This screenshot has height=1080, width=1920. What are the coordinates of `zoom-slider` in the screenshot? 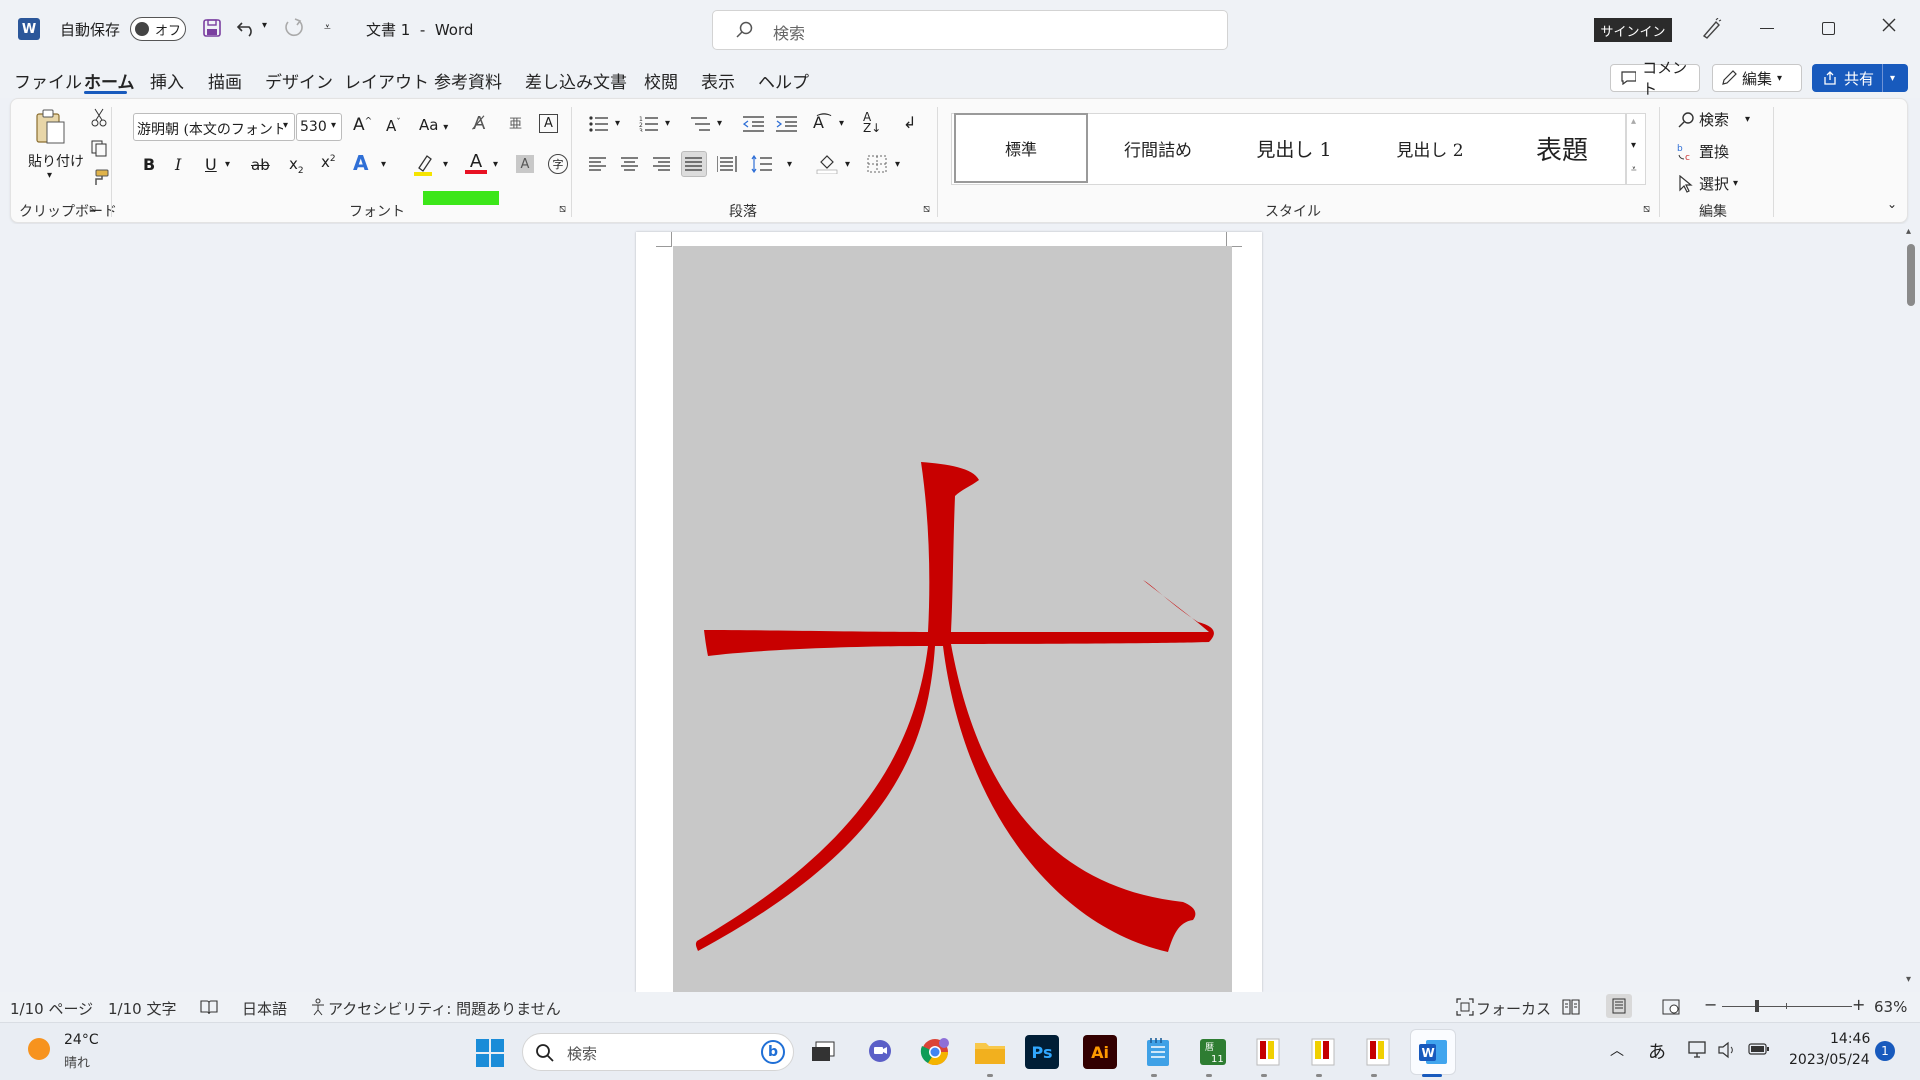 It's located at (1787, 1006).